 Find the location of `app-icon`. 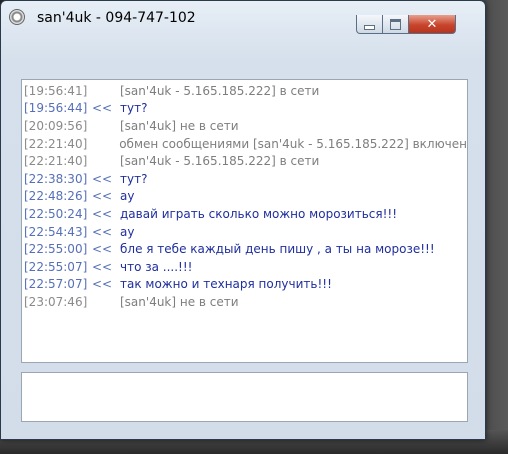

app-icon is located at coordinates (17, 17).